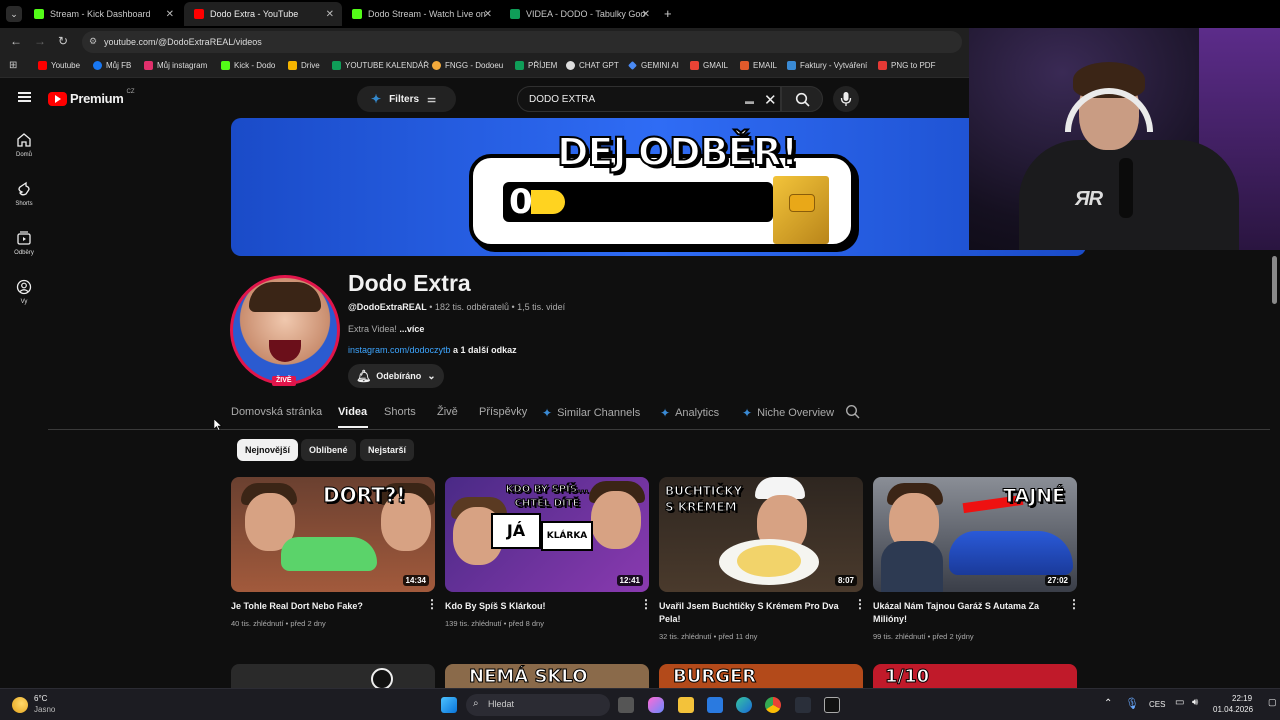 The height and width of the screenshot is (720, 1280). What do you see at coordinates (24, 194) in the screenshot?
I see `sidebar-item-shorts: Shorts` at bounding box center [24, 194].